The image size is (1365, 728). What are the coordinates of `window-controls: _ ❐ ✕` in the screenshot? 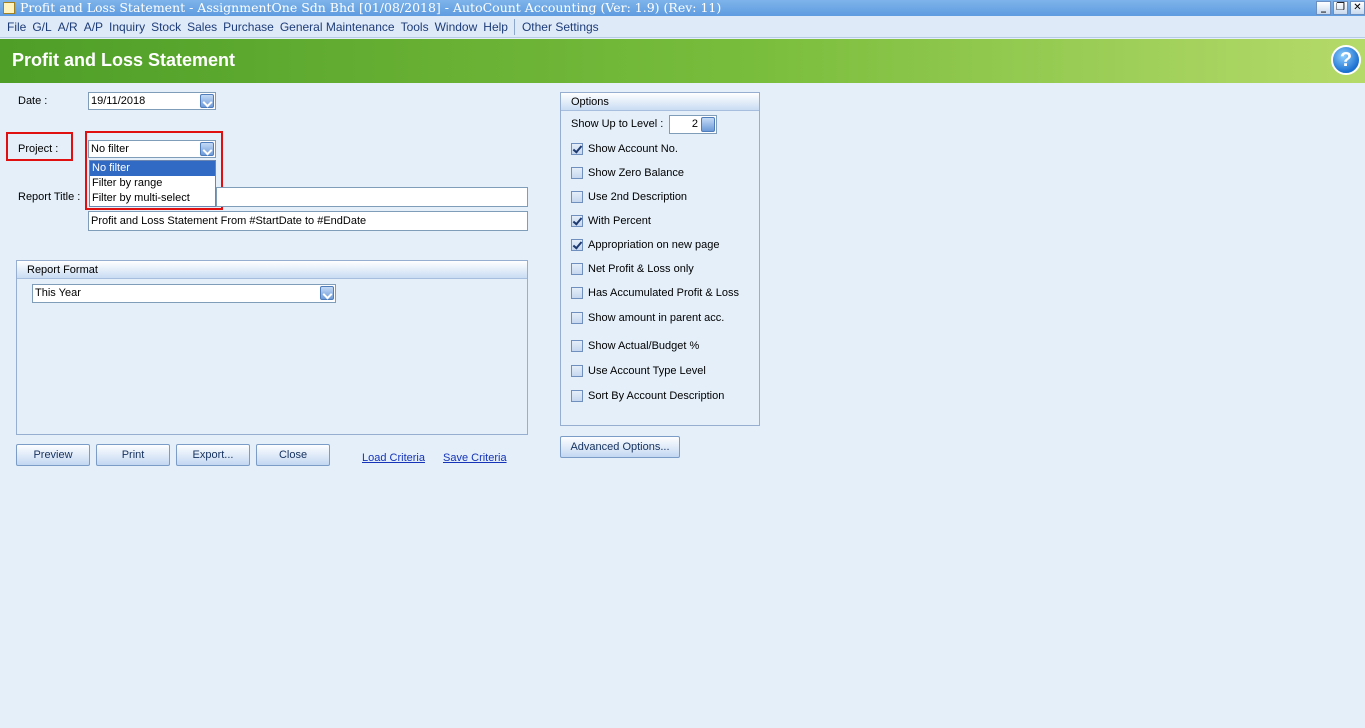 It's located at (1340, 8).